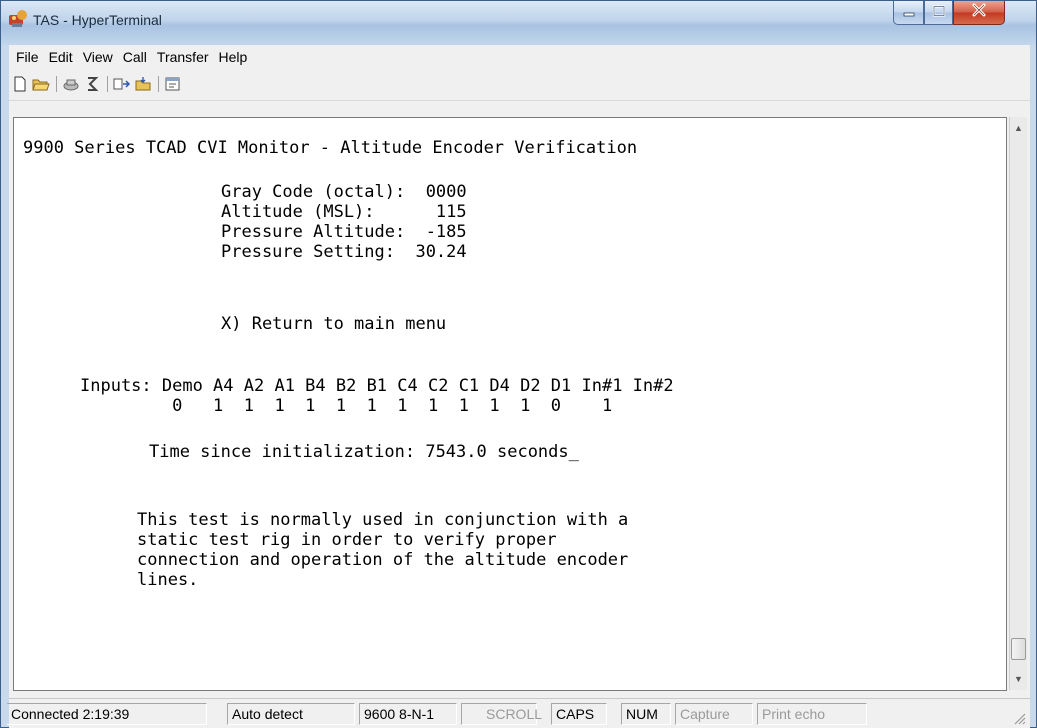  I want to click on close-button, so click(979, 13).